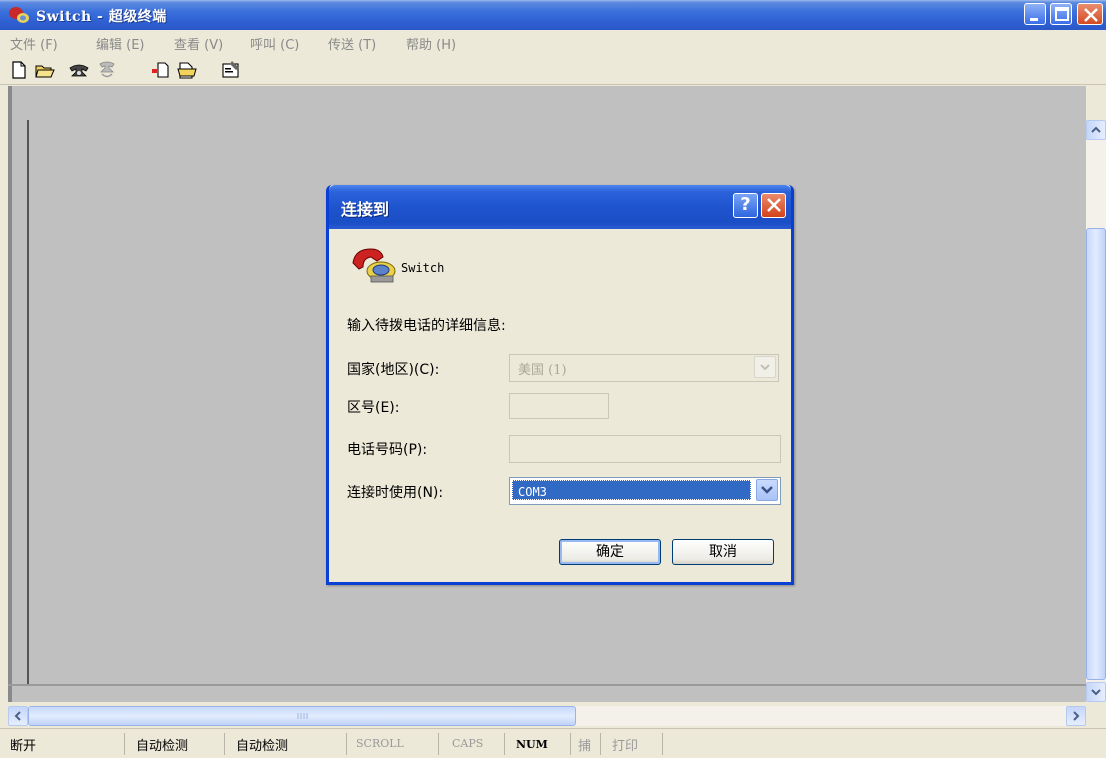 This screenshot has height=758, width=1106. I want to click on status-caps: CAPS, so click(468, 743).